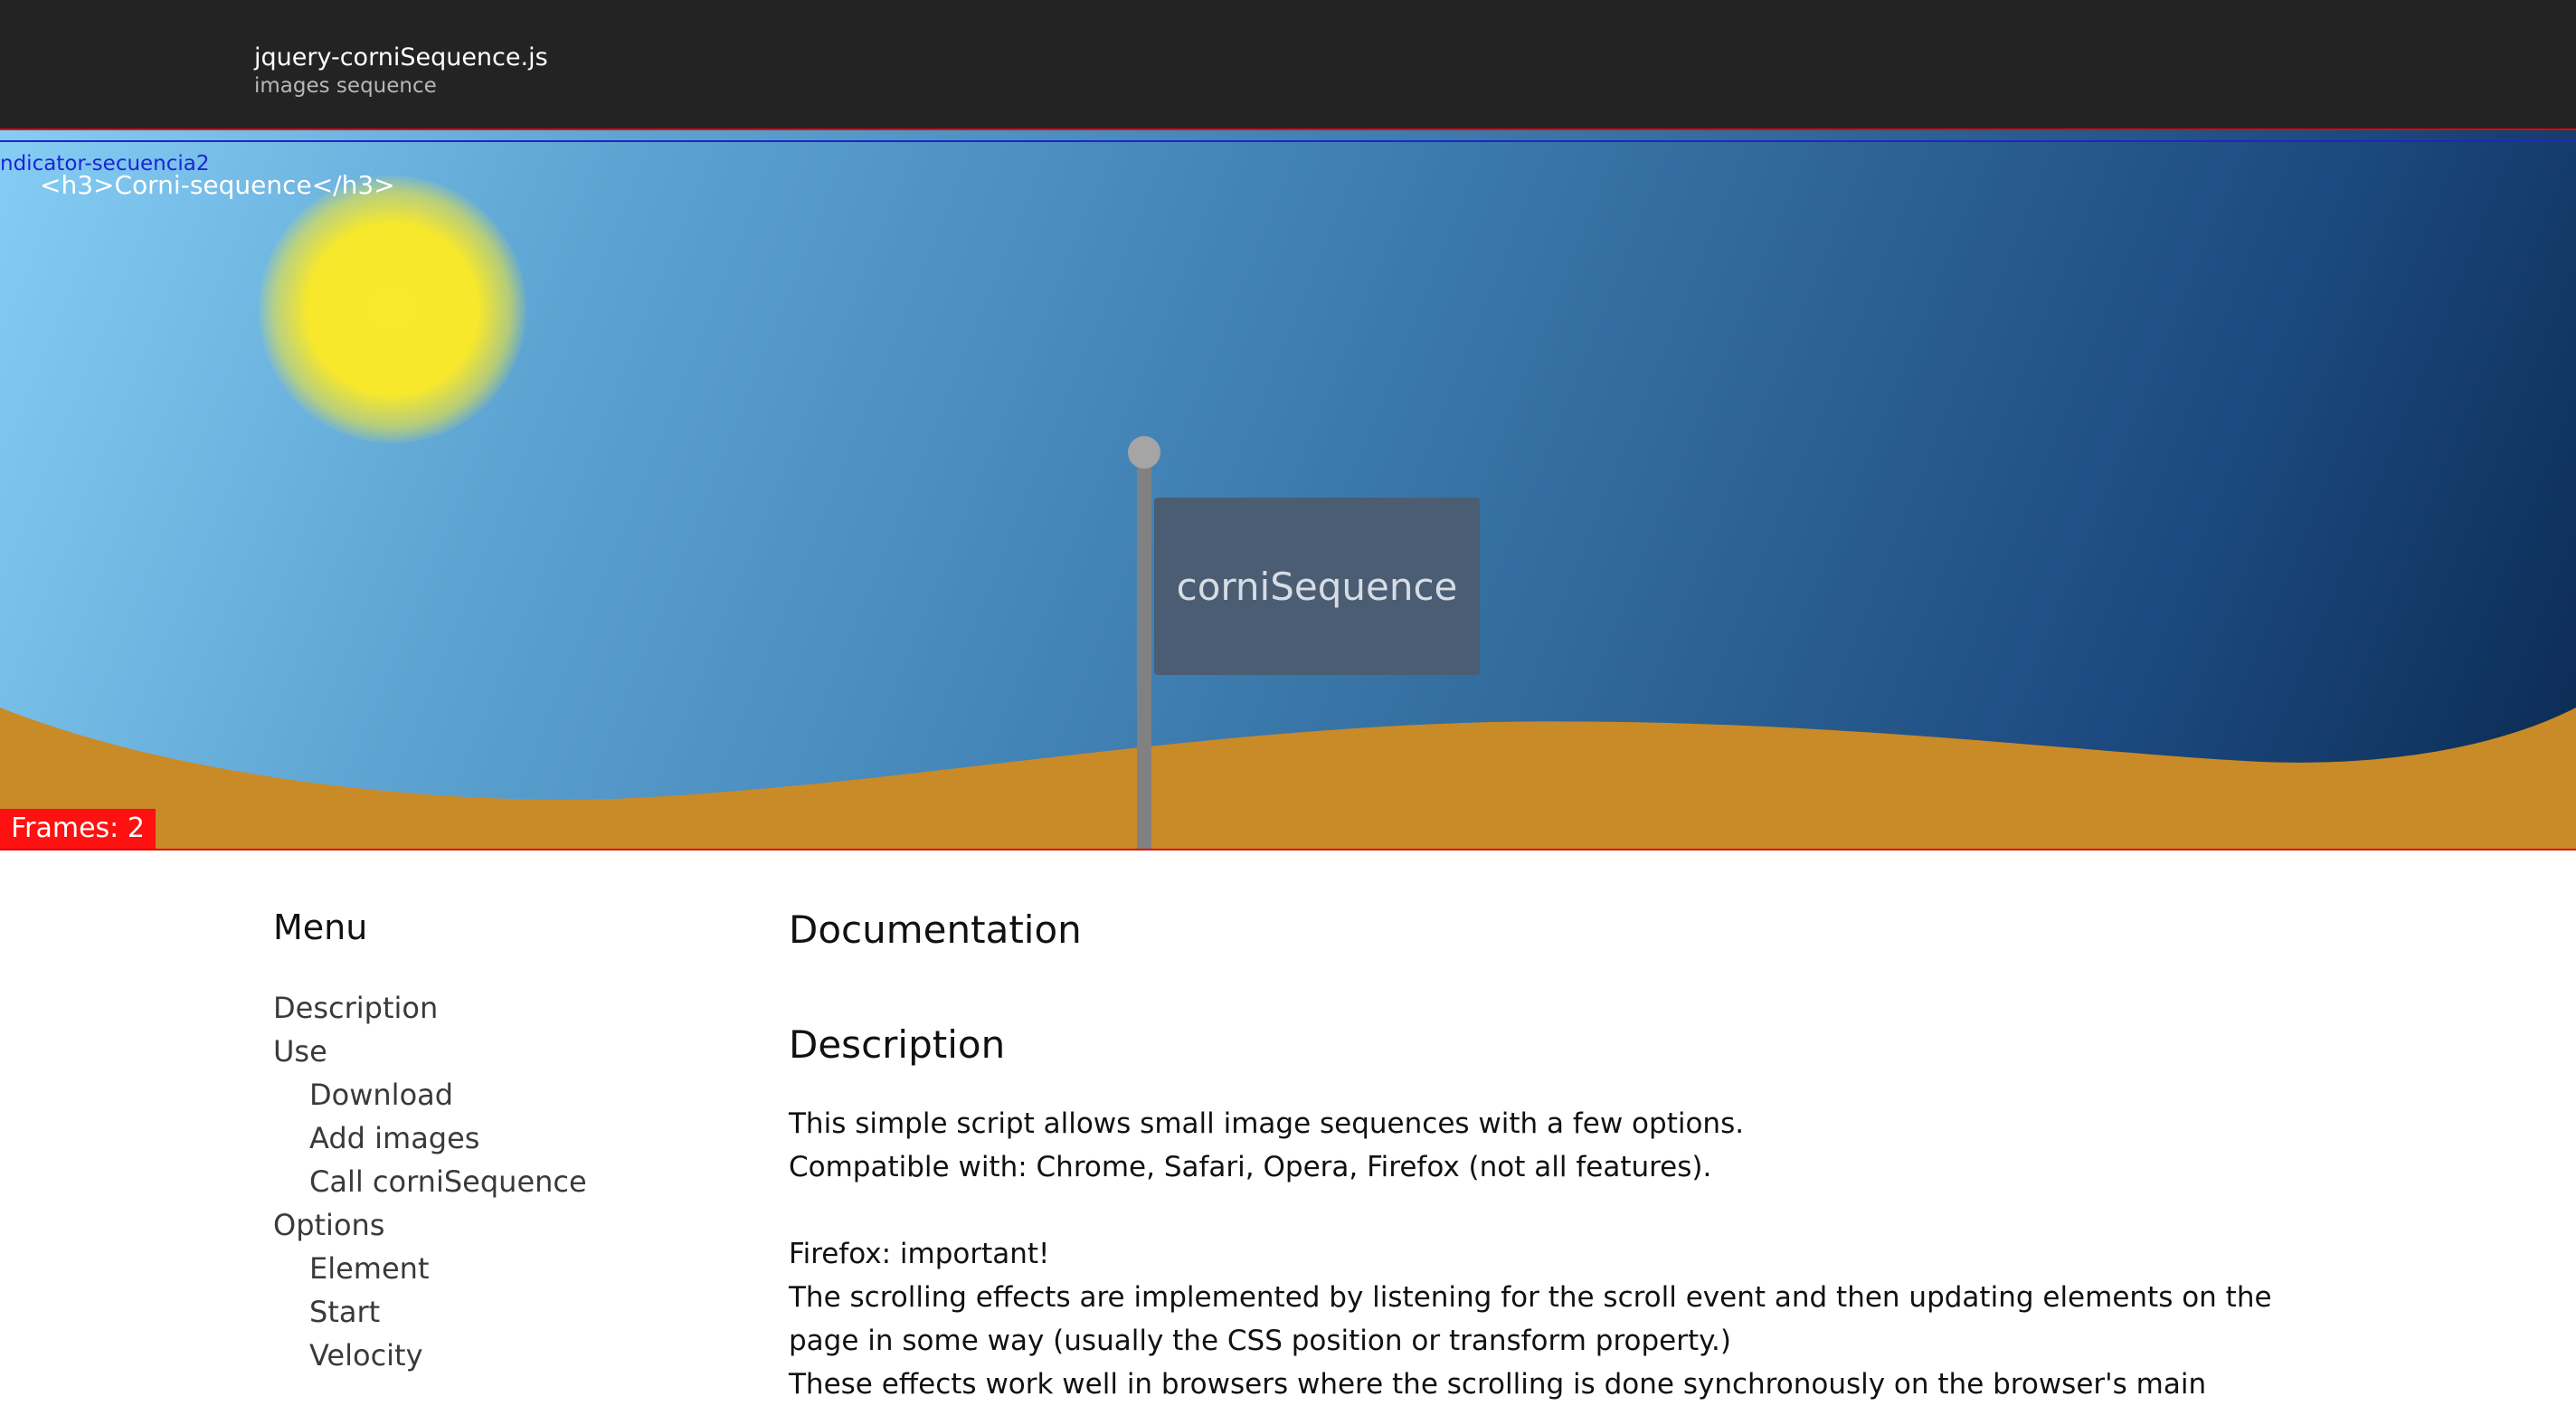 The width and height of the screenshot is (2576, 1406). I want to click on firefox-suffix: : important!, so click(965, 1254).